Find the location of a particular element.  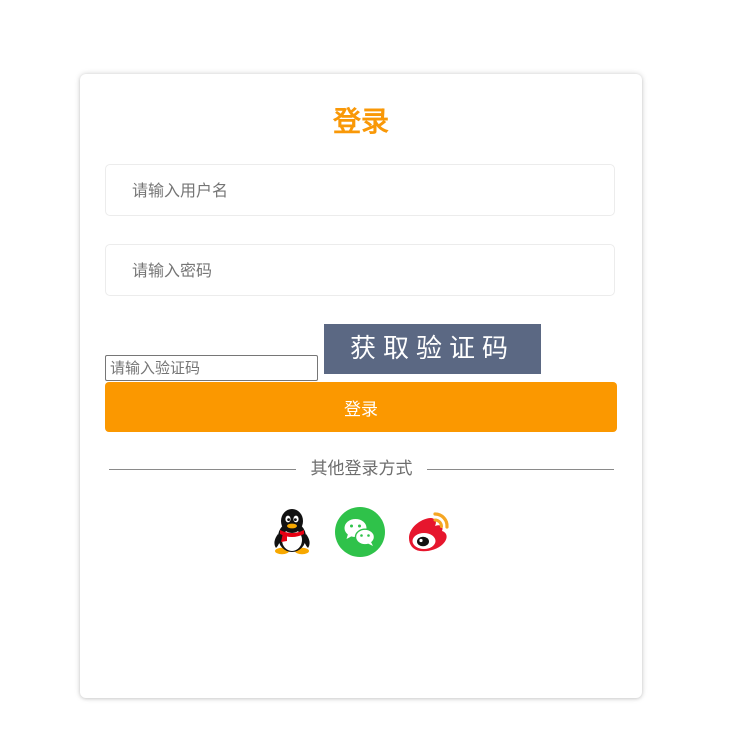

password-input is located at coordinates (360, 270).